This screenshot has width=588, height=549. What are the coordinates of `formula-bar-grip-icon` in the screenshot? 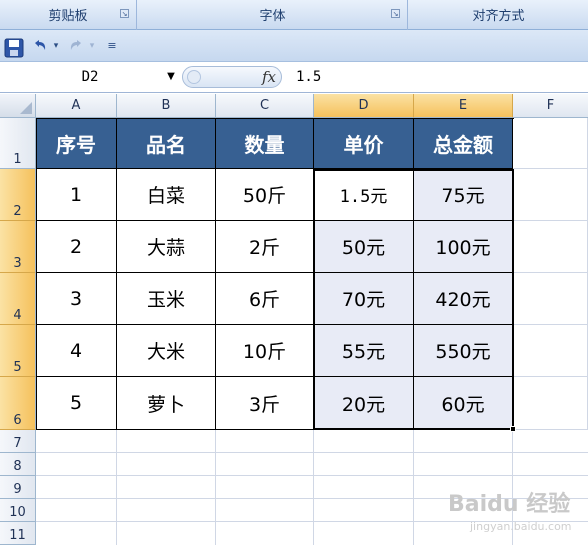 It's located at (194, 77).